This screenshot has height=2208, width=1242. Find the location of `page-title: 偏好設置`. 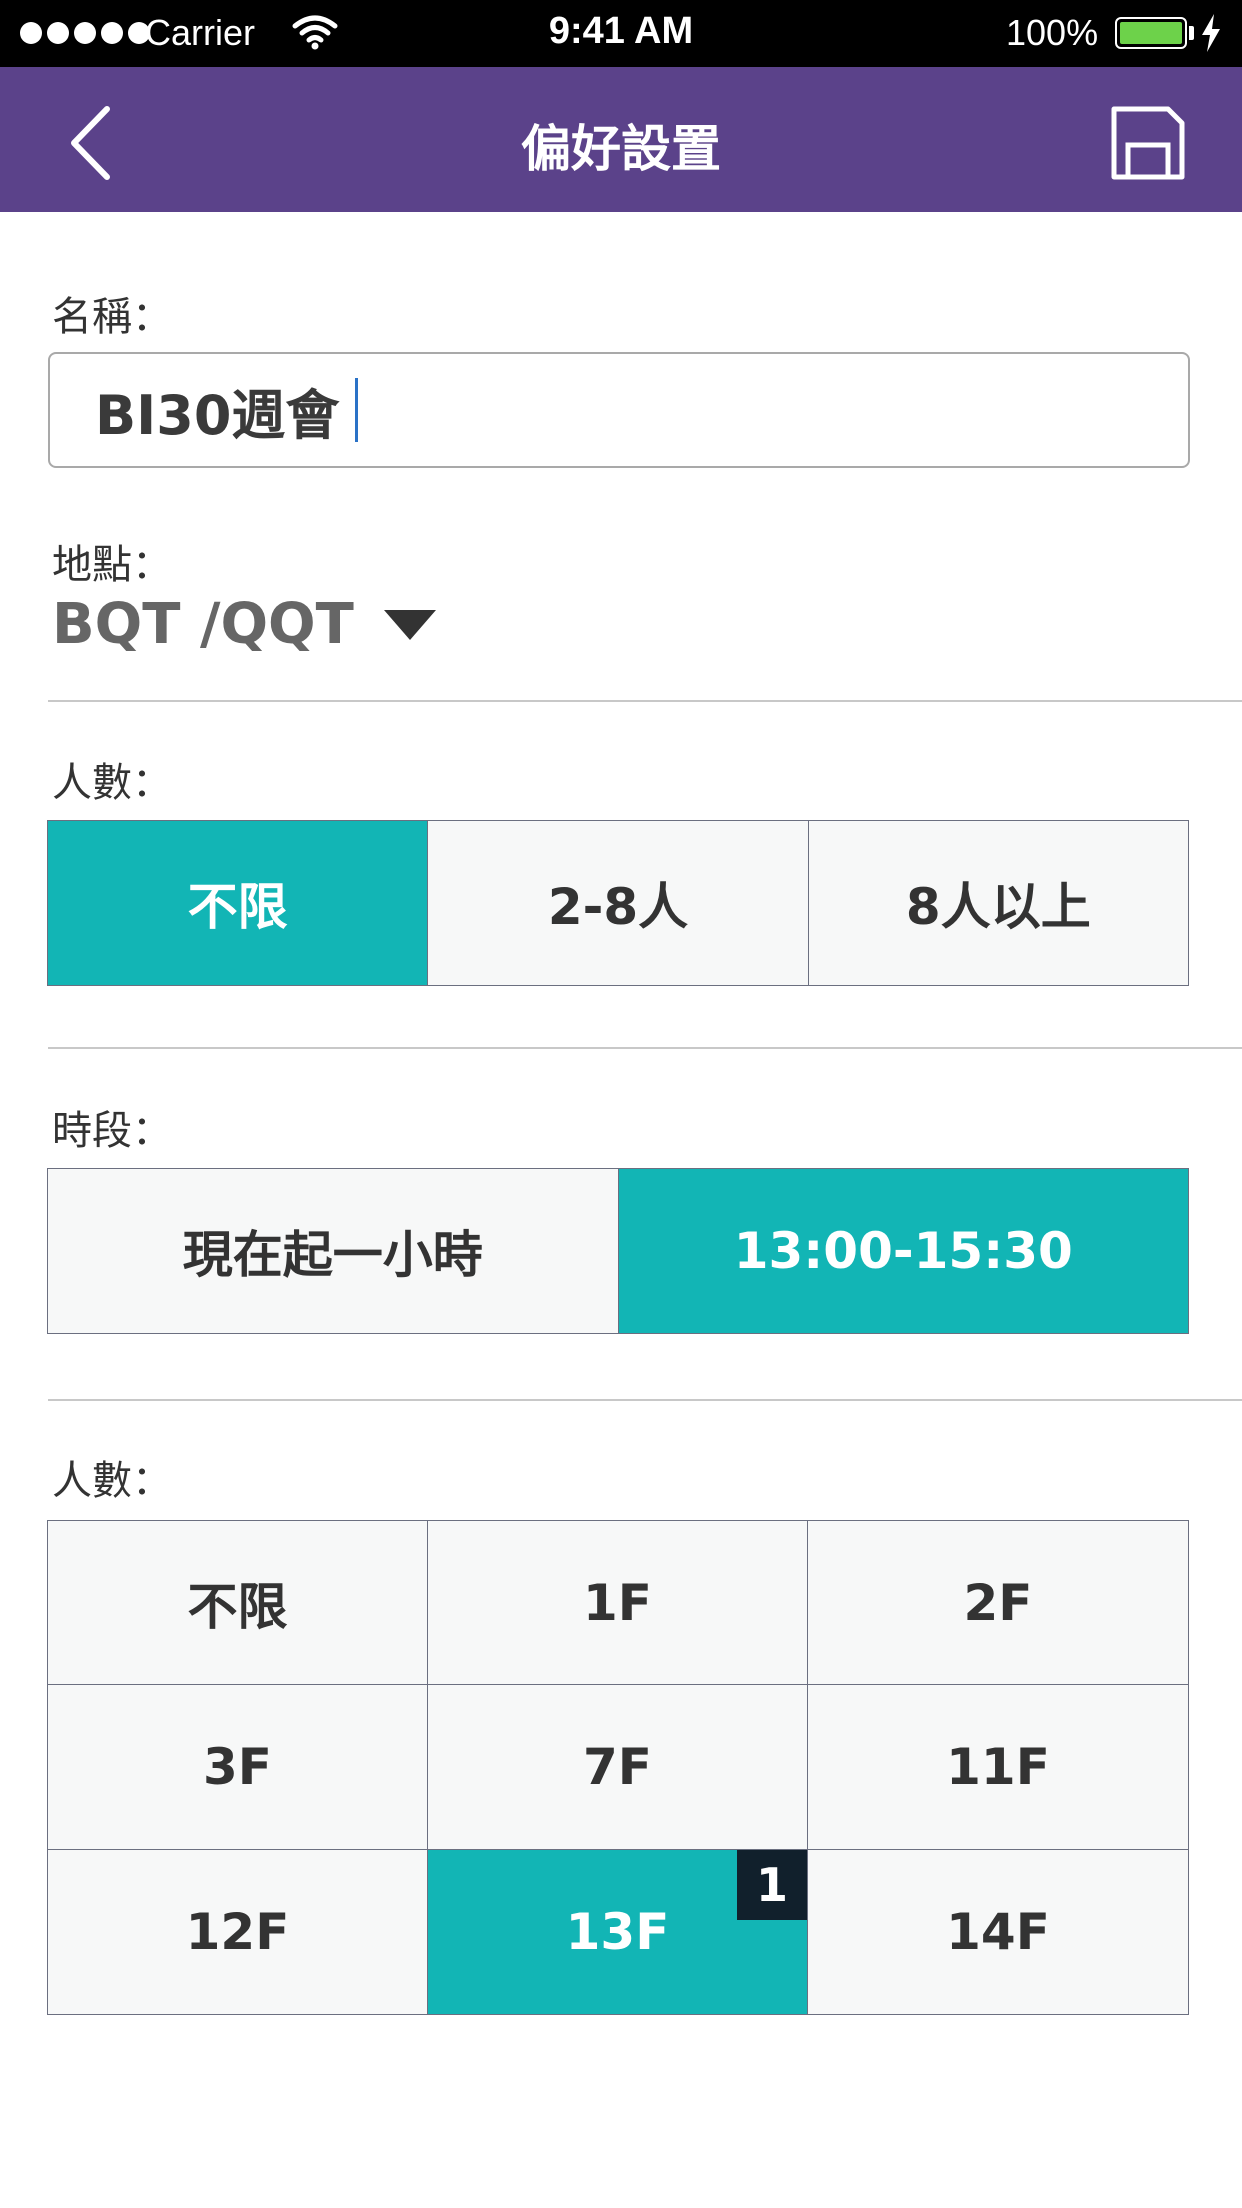

page-title: 偏好設置 is located at coordinates (621, 149).